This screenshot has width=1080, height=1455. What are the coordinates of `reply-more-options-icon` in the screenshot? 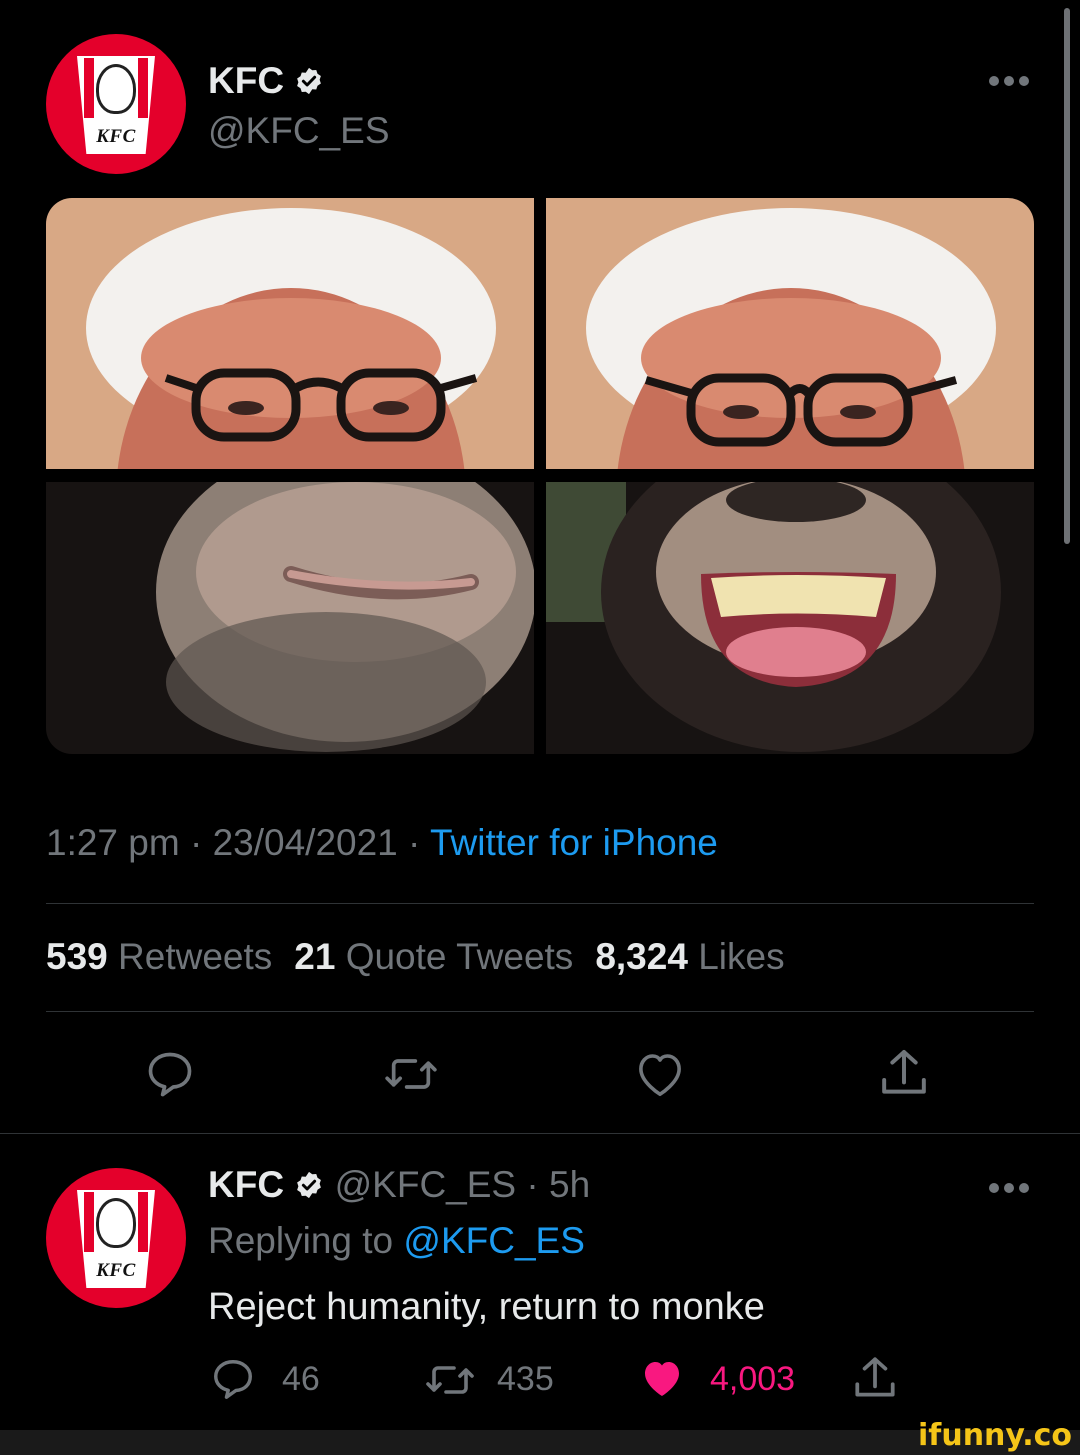 It's located at (1009, 1188).